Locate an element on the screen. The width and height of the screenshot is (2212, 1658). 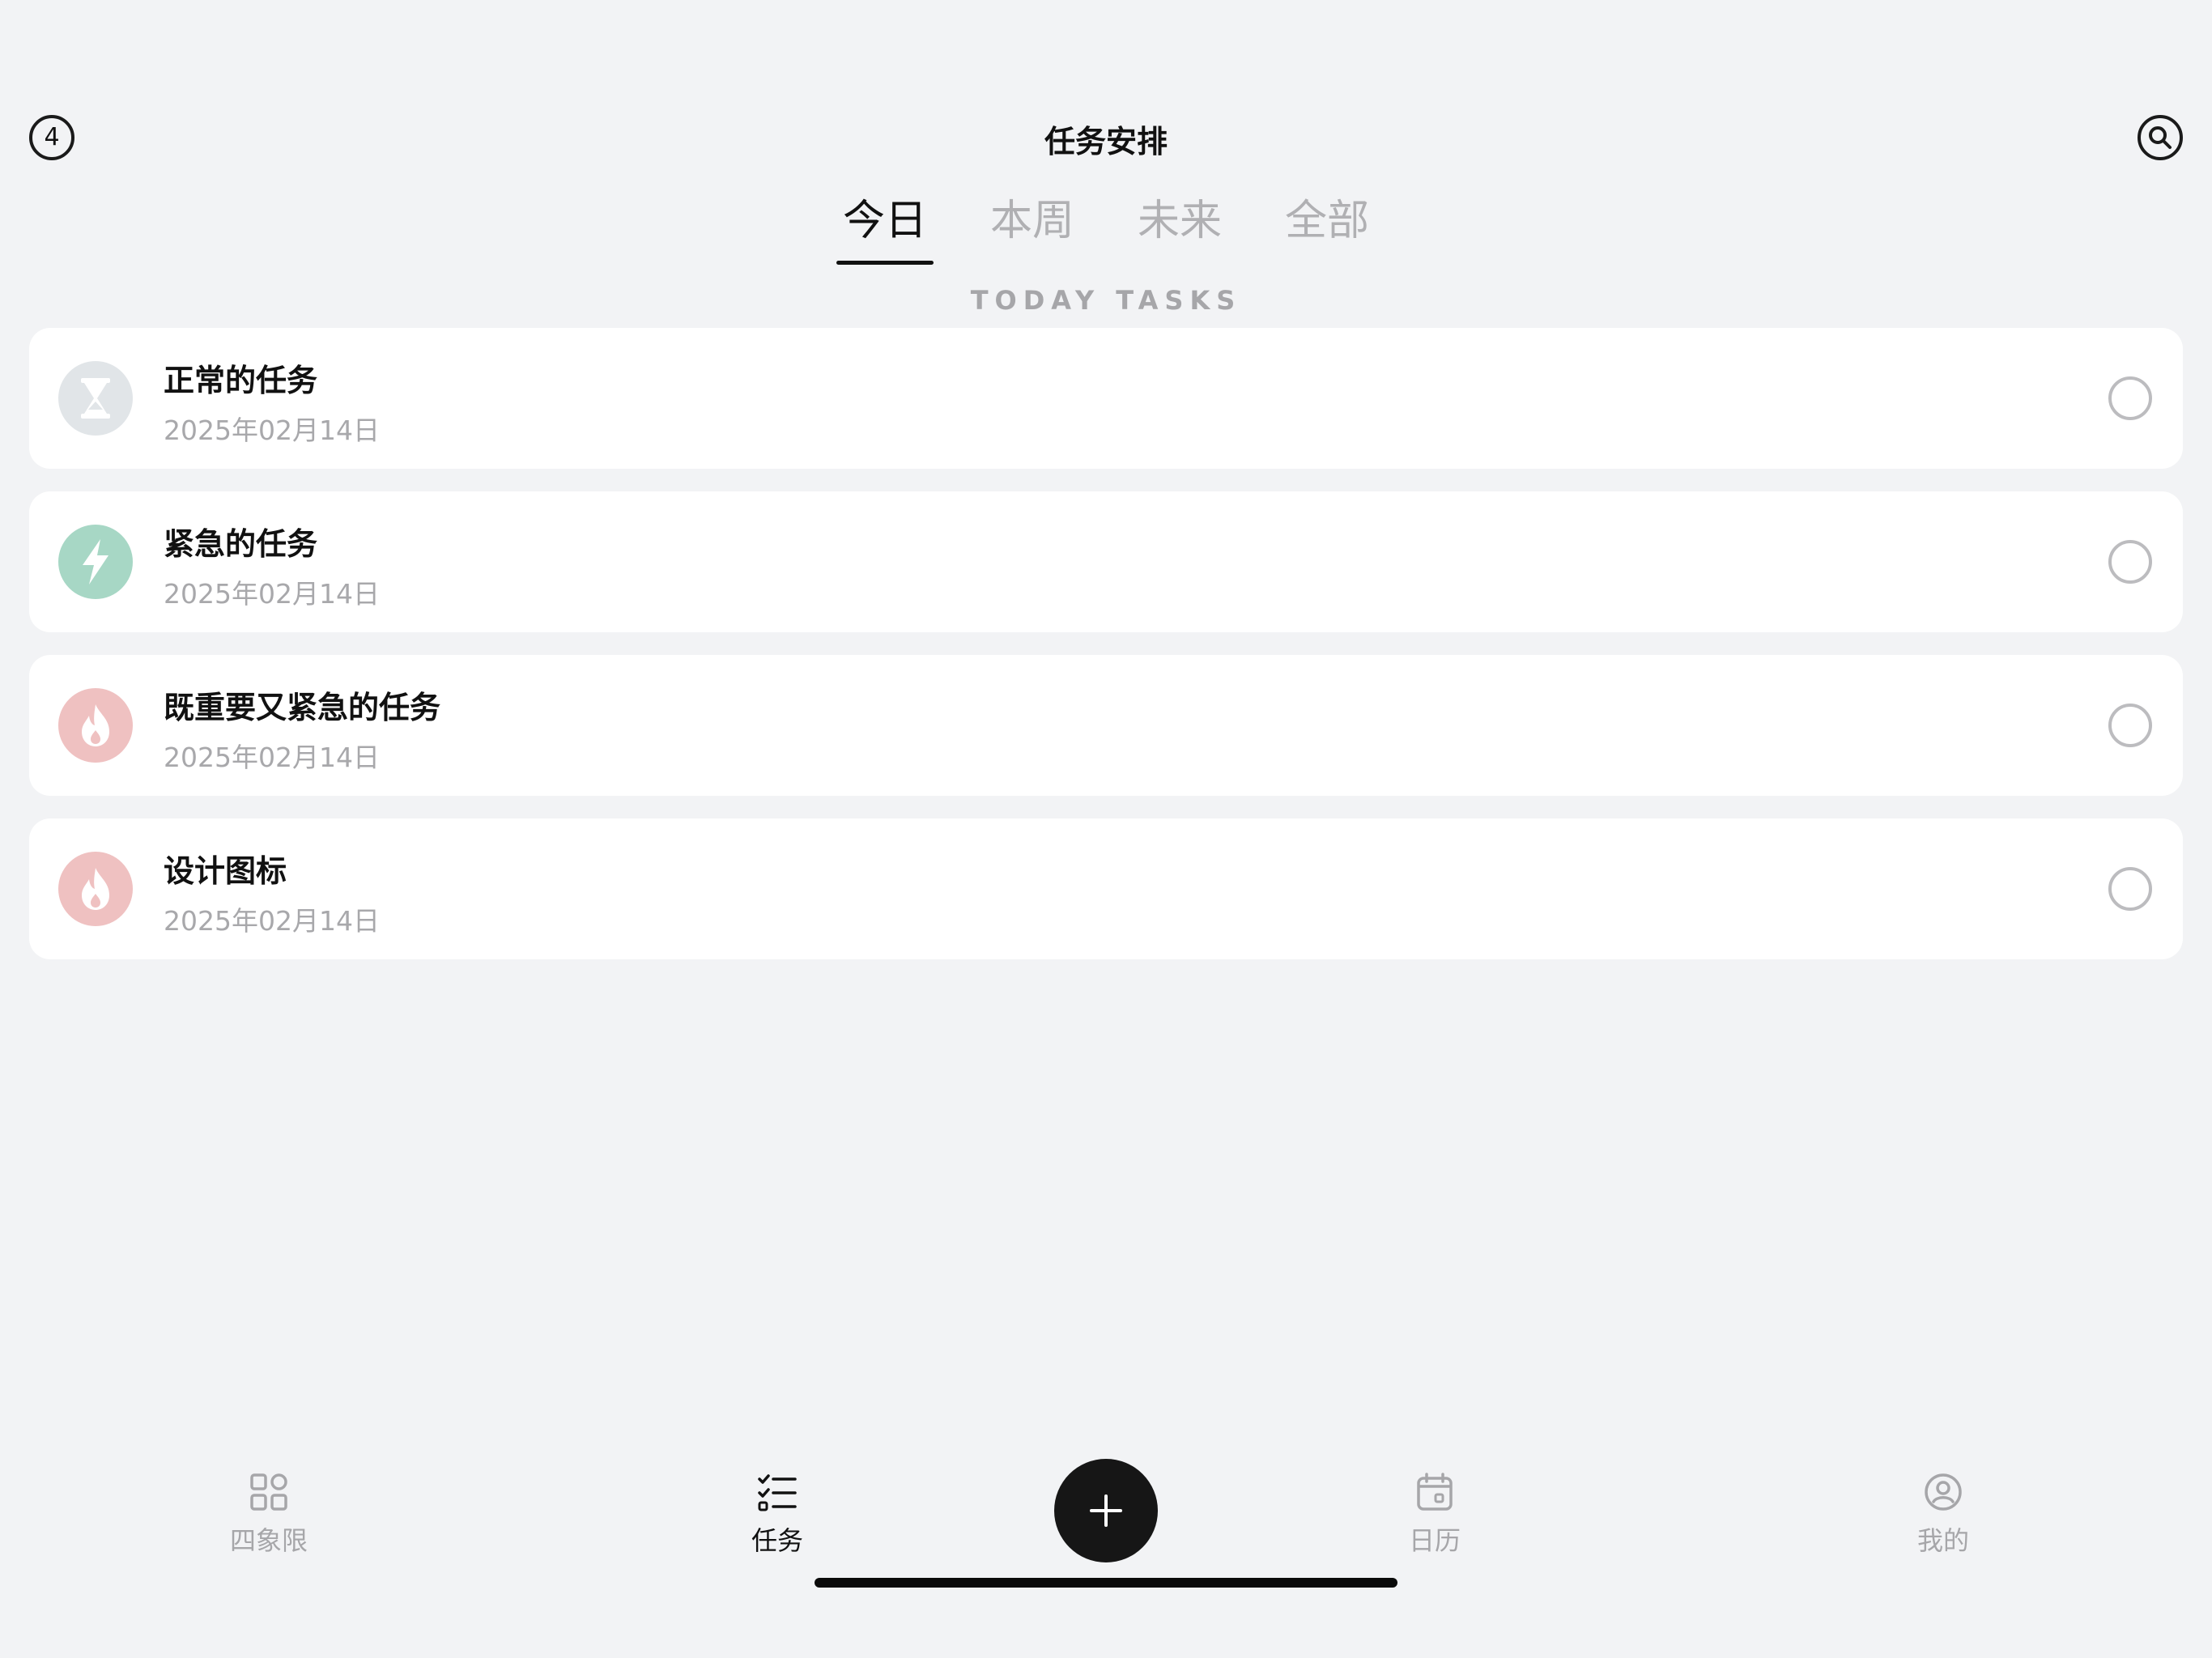
profile-icon is located at coordinates (1944, 1492).